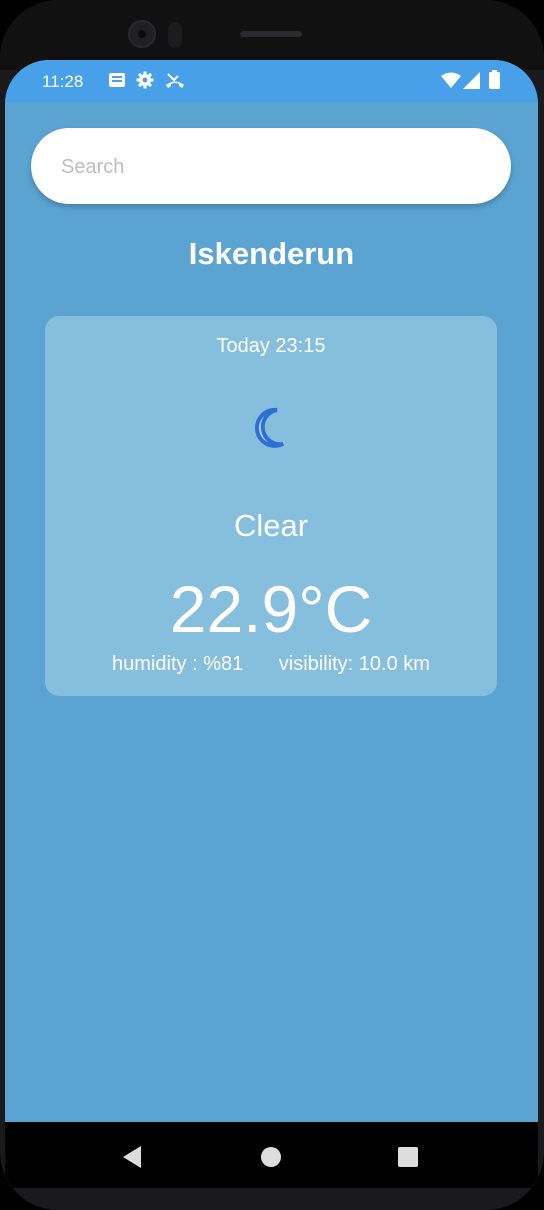  What do you see at coordinates (271, 609) in the screenshot?
I see `temperature: 22.9°C` at bounding box center [271, 609].